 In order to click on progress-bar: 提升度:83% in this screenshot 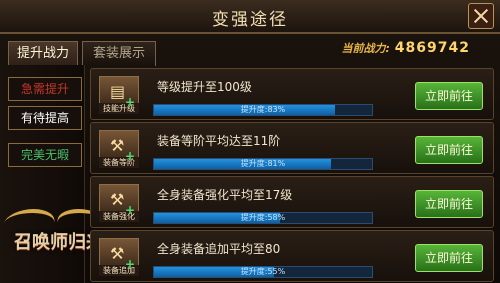, I will do `click(263, 110)`.